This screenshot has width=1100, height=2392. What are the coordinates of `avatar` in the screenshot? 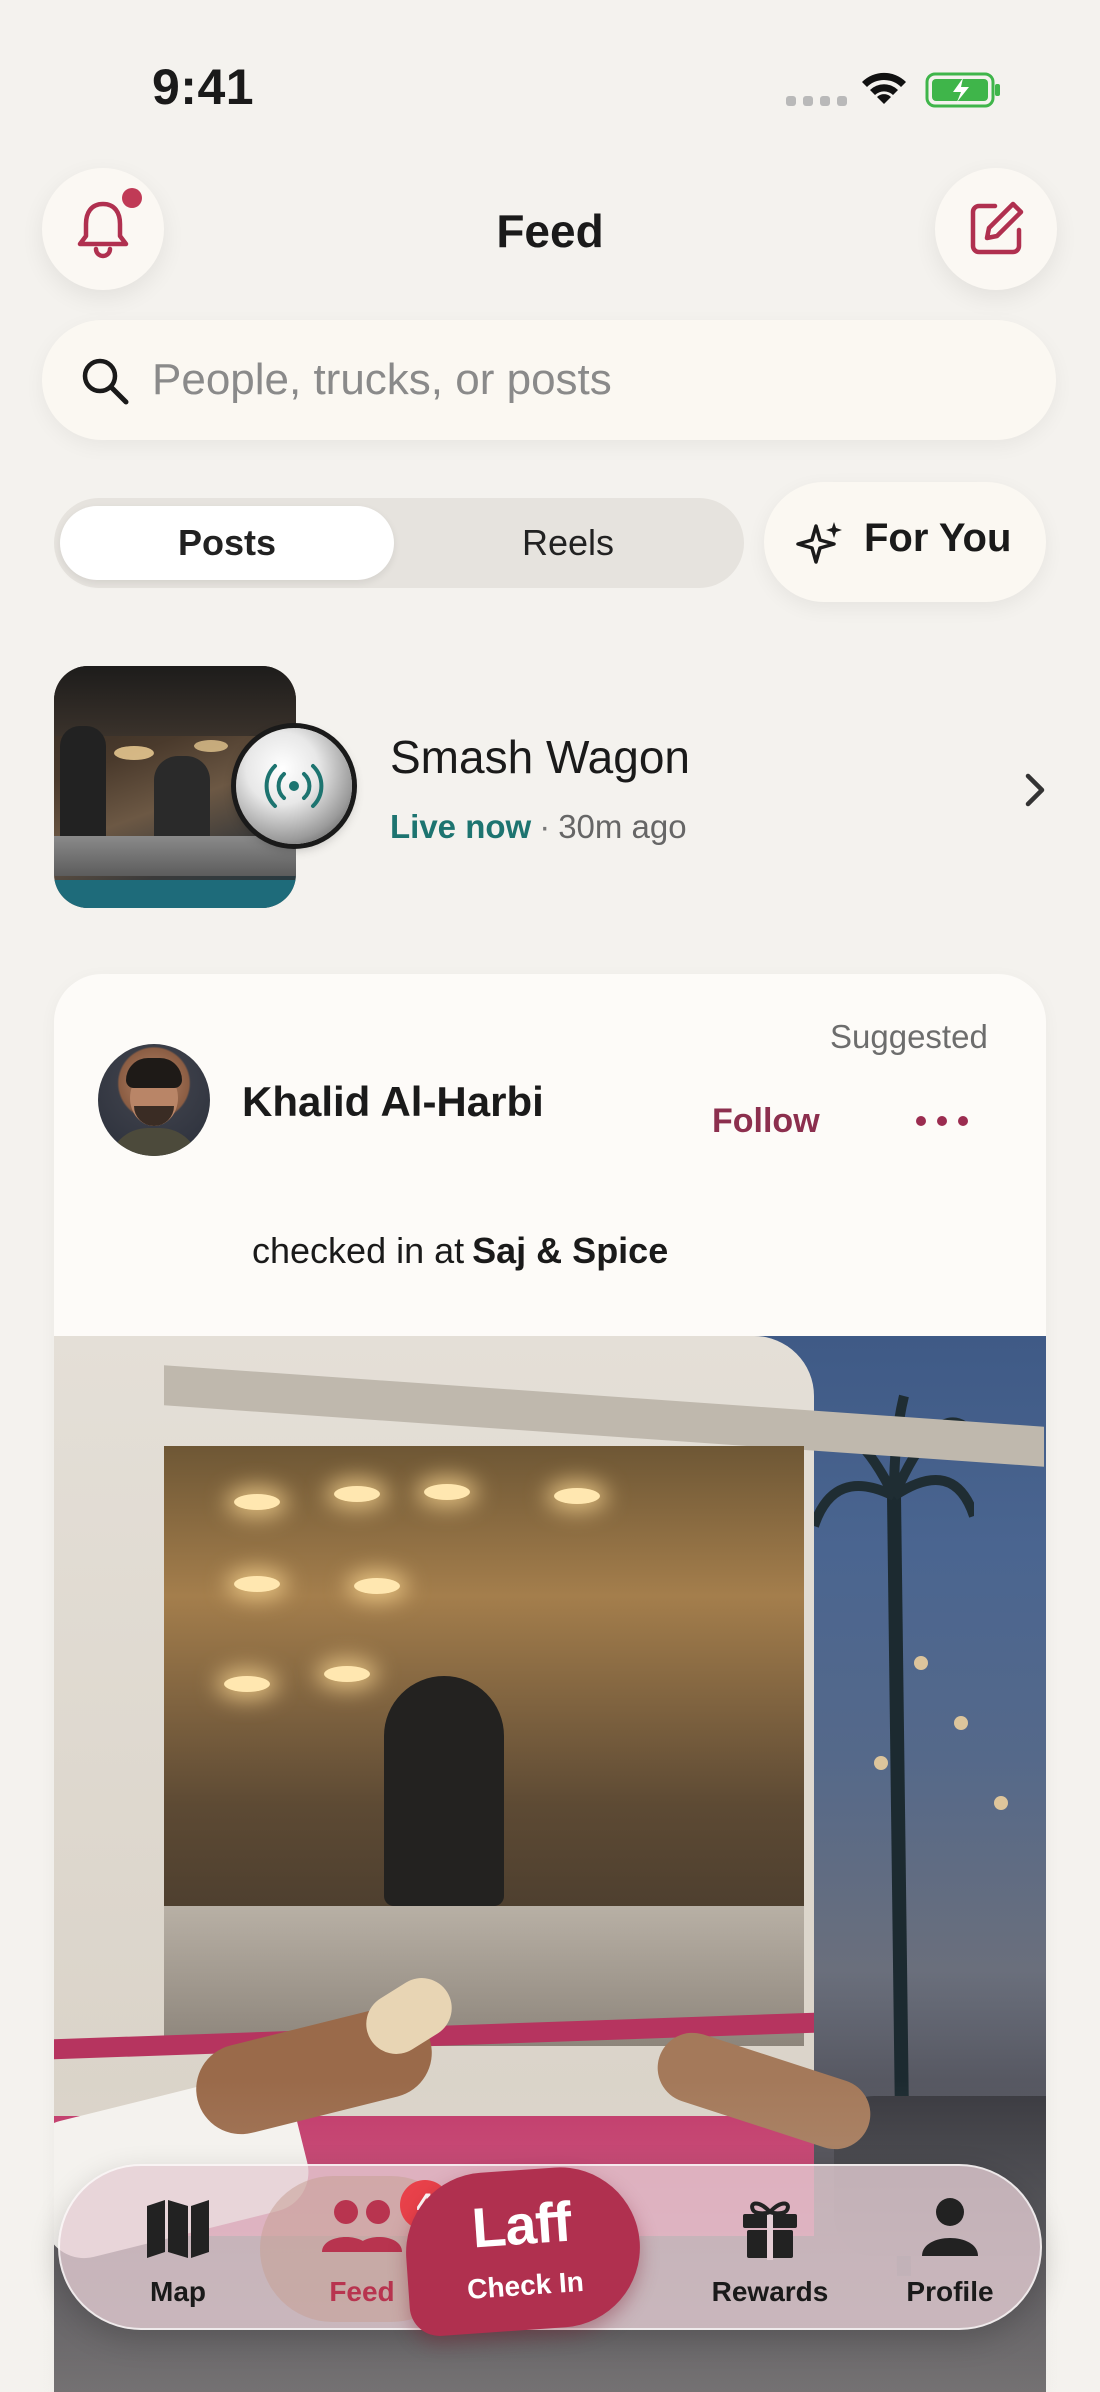 It's located at (154, 1100).